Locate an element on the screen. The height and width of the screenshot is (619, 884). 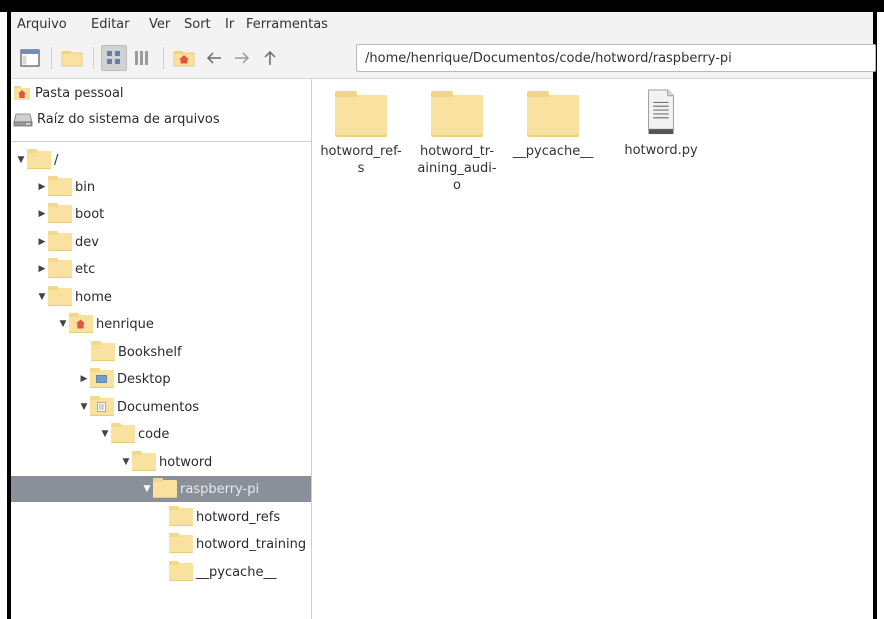
menu-ferramentas: Ferramentas is located at coordinates (287, 24).